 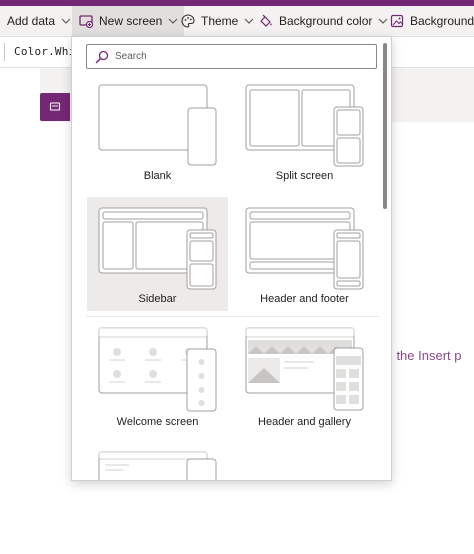 I want to click on template-partial, so click(x=157, y=461).